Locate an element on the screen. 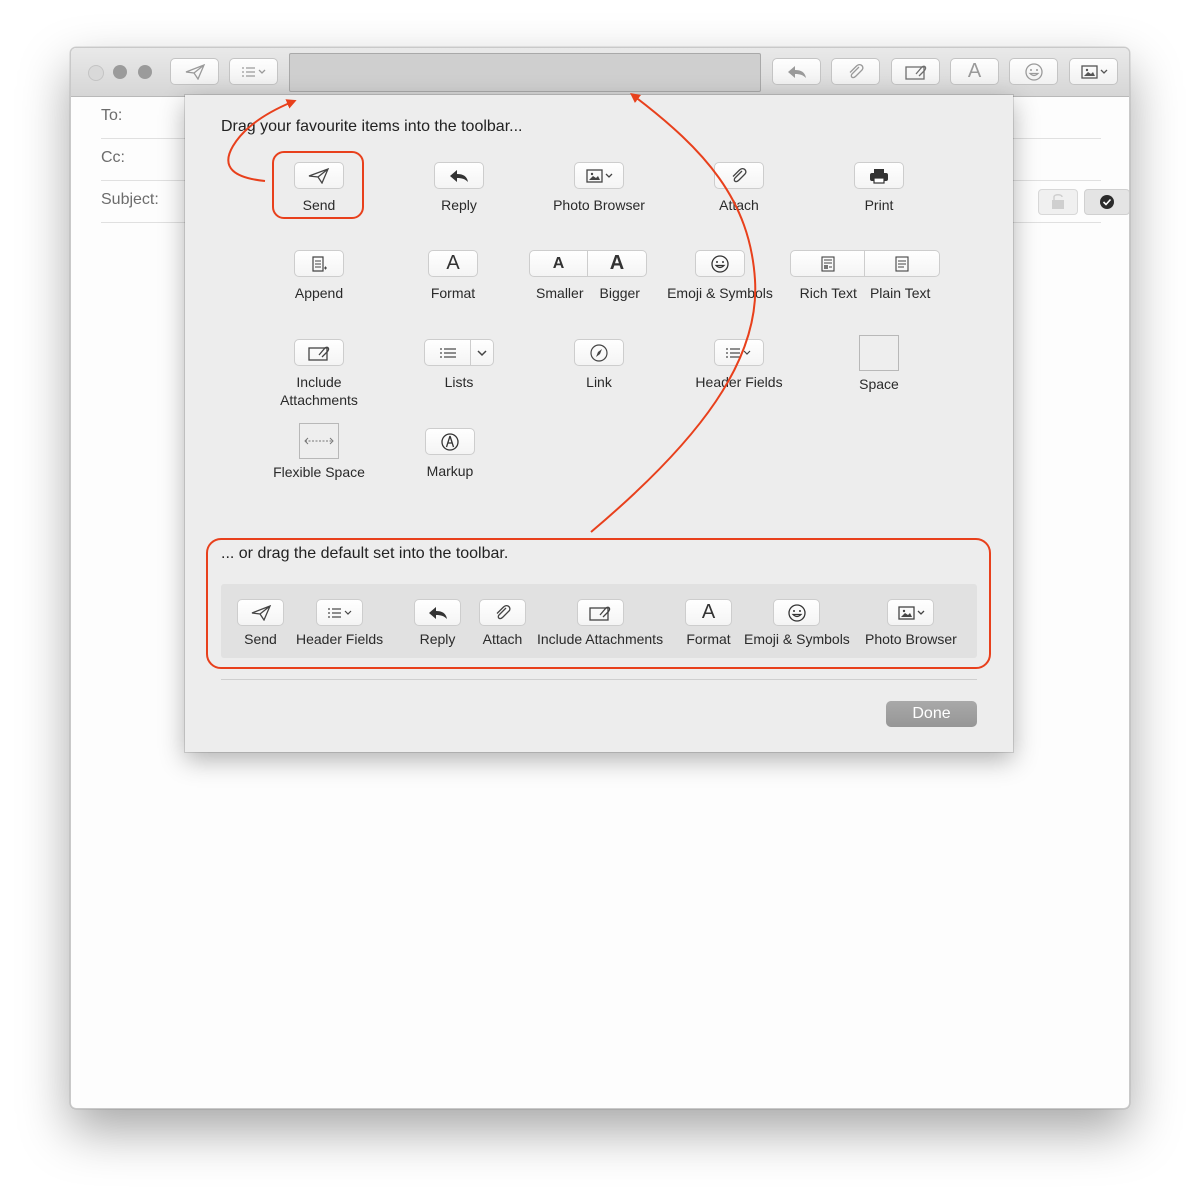 The width and height of the screenshot is (1199, 1202). signed-badge-icon is located at coordinates (1107, 202).